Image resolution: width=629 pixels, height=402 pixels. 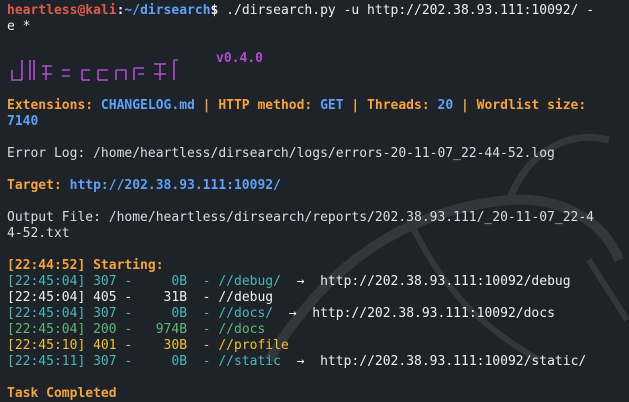 I want to click on result-status: 401 -, so click(x=120, y=345).